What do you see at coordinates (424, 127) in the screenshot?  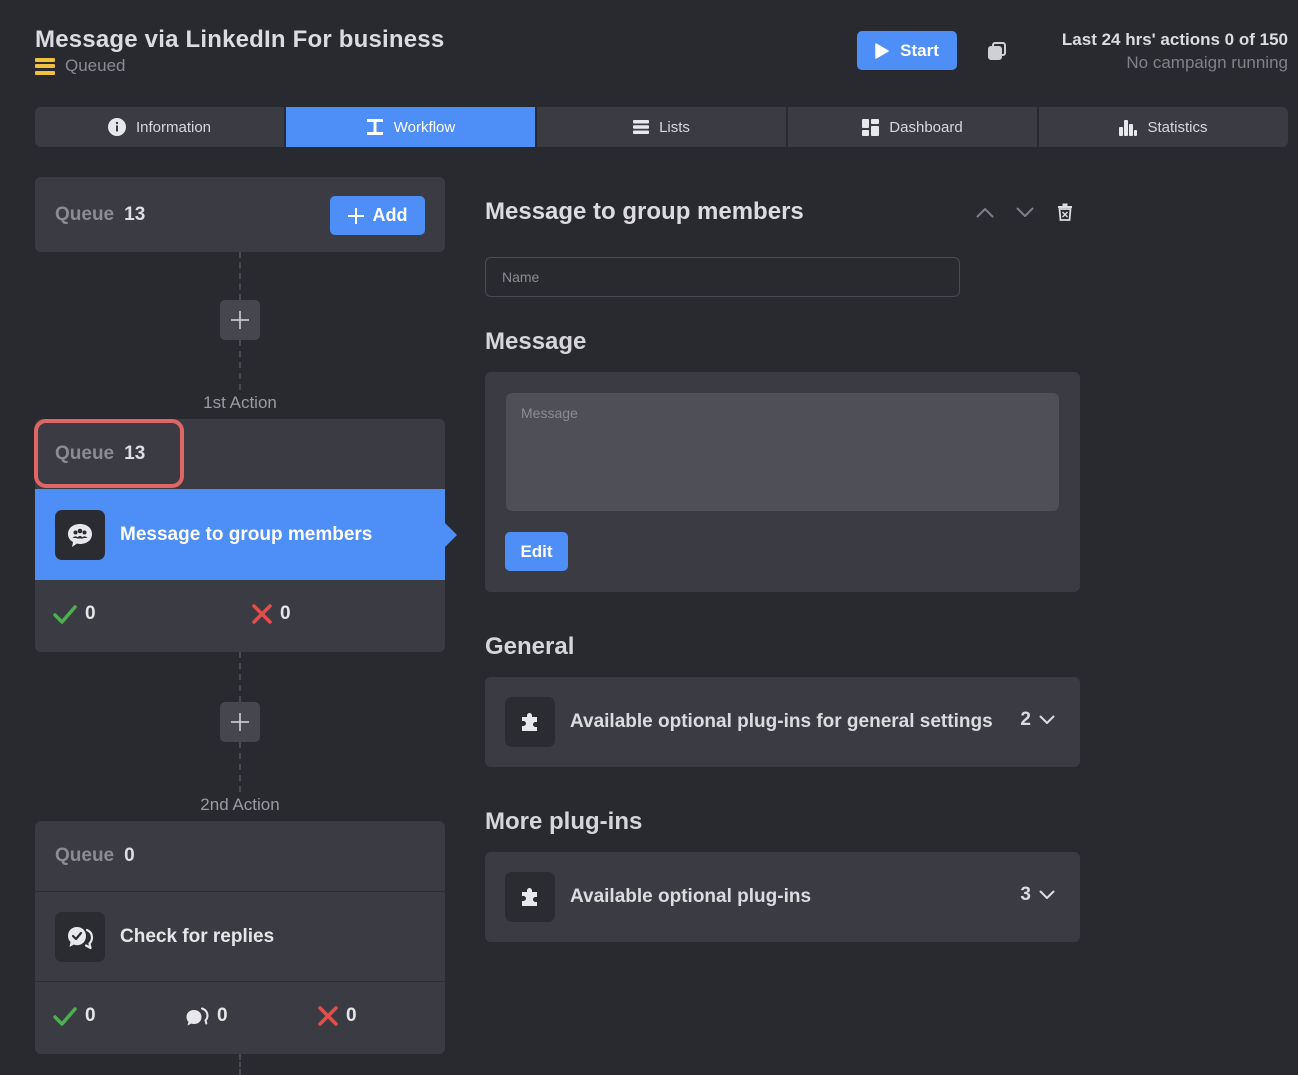 I see `tab-label: Workflow` at bounding box center [424, 127].